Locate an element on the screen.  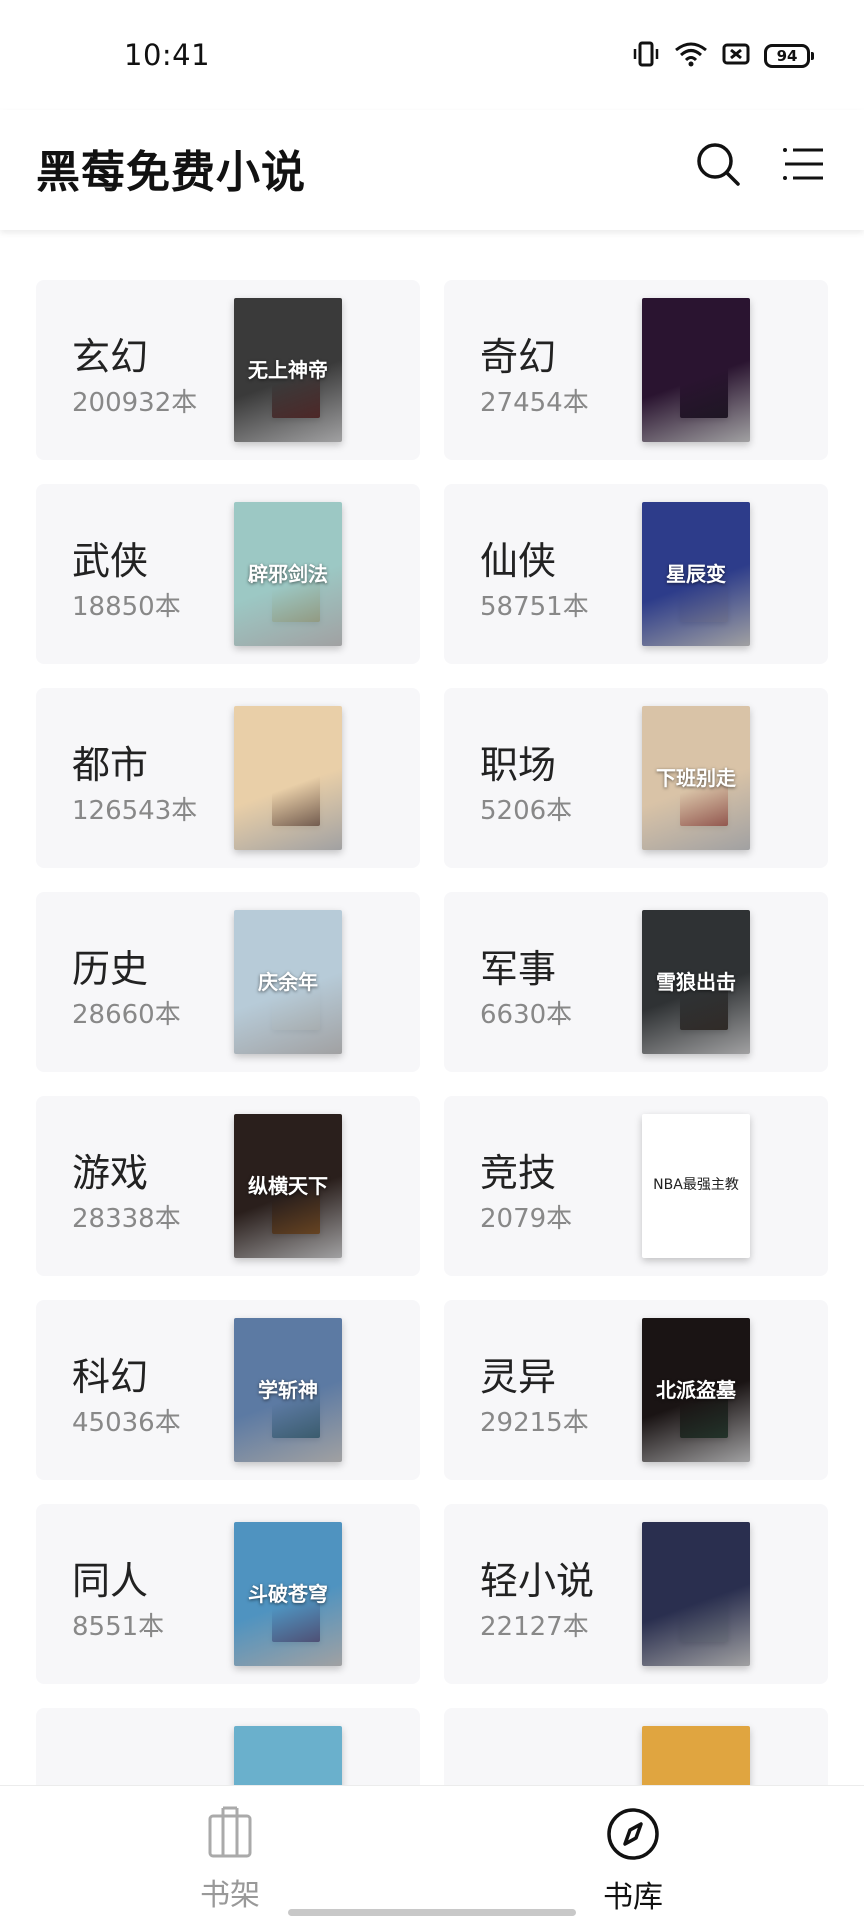
status-bar: 10:41 94 is located at coordinates (432, 55).